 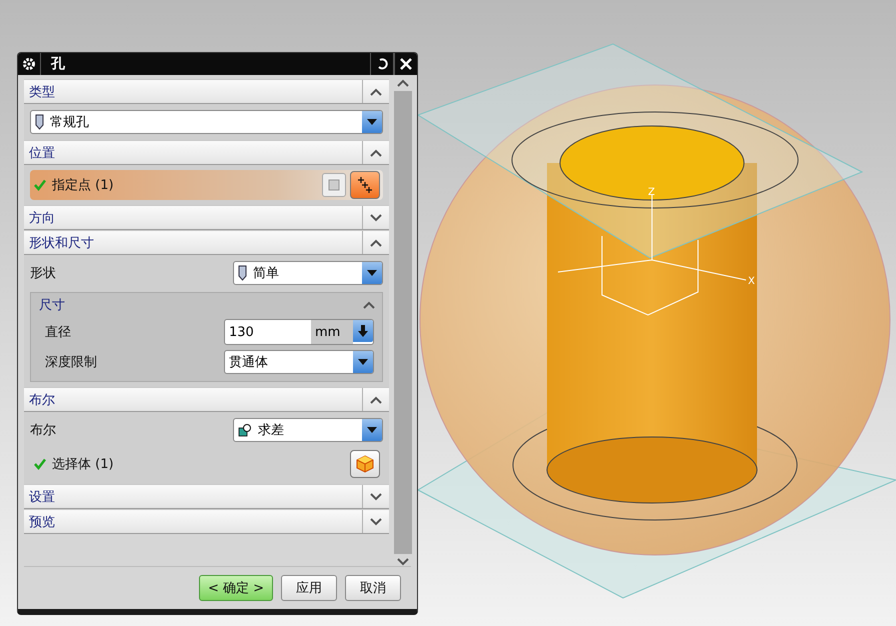 What do you see at coordinates (71, 362) in the screenshot?
I see `field-label: 深度限制` at bounding box center [71, 362].